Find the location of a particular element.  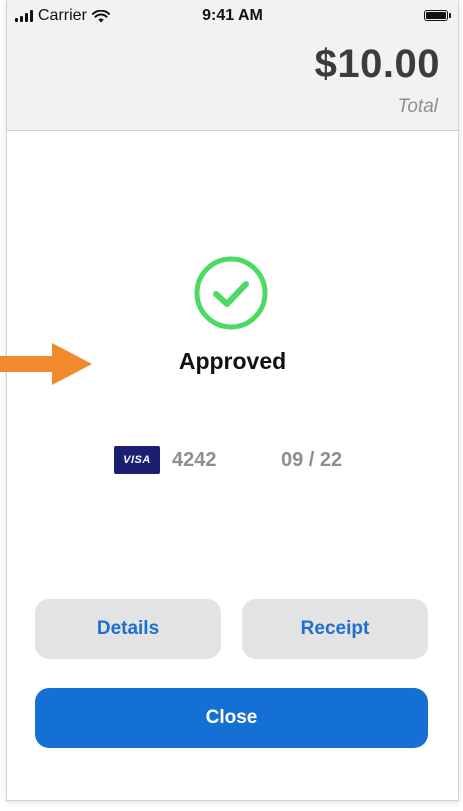

close-button: Close is located at coordinates (231, 718).